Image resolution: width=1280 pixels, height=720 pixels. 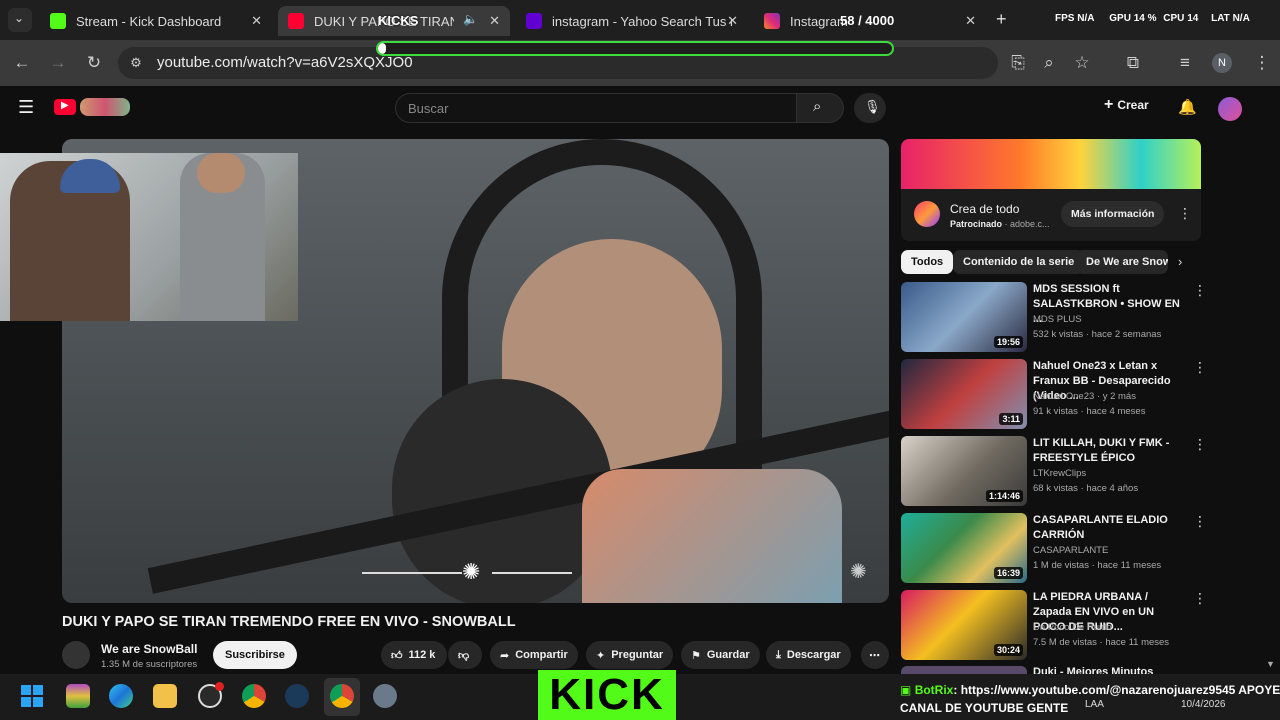 I want to click on settings-gear-icon, so click(x=385, y=696).